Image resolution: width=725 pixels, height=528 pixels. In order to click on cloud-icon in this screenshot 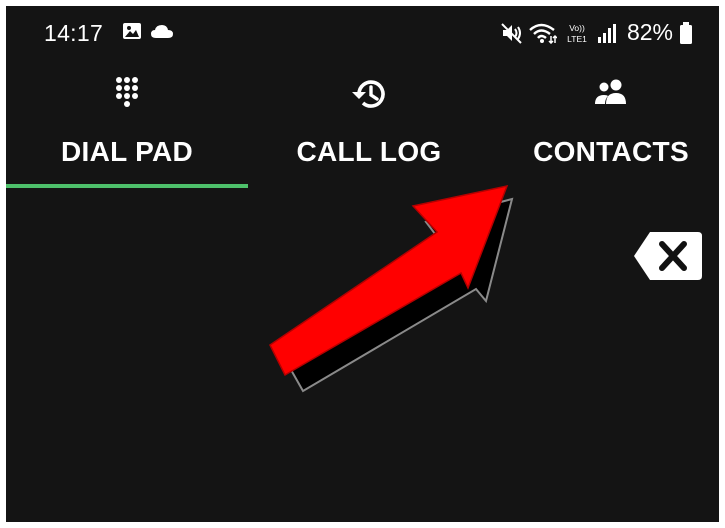, I will do `click(162, 31)`.